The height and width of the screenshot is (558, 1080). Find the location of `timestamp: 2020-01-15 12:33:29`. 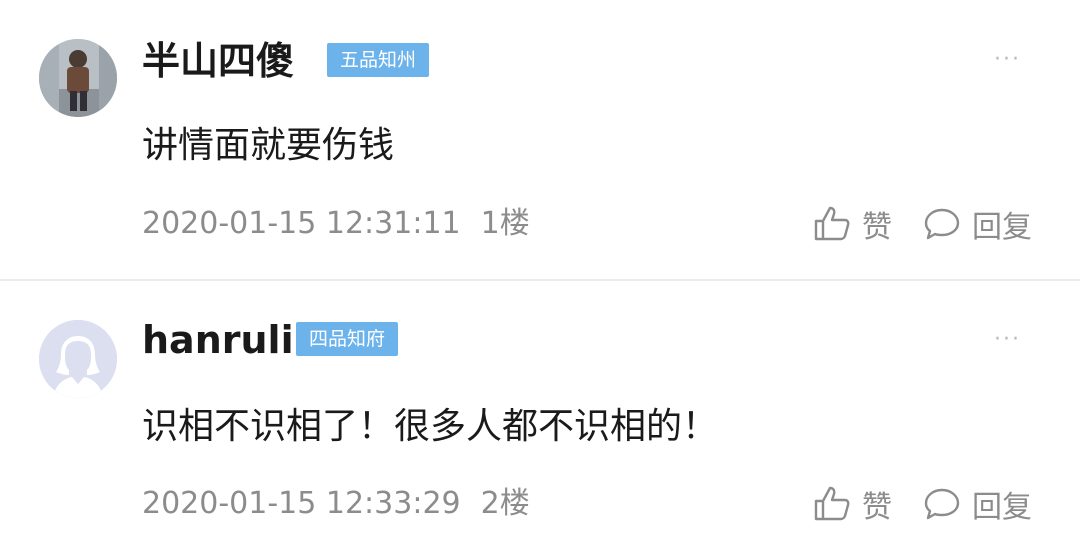

timestamp: 2020-01-15 12:33:29 is located at coordinates (301, 503).